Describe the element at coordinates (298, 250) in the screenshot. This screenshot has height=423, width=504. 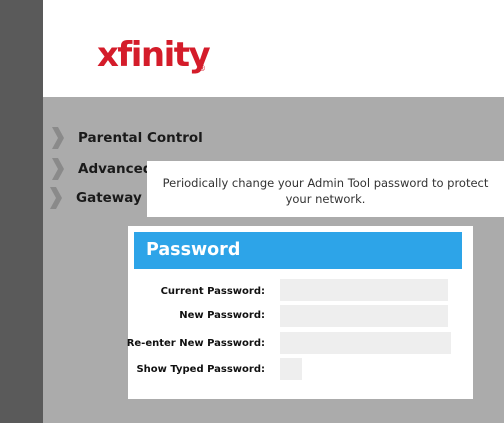
I see `panel-title: Password` at that location.